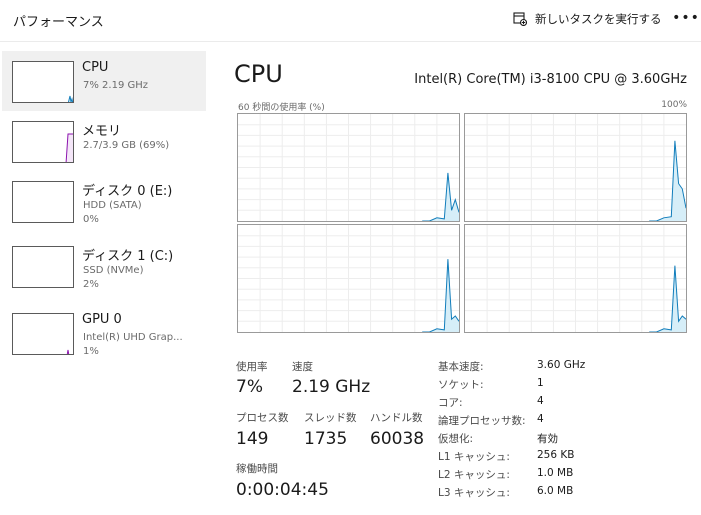 The width and height of the screenshot is (701, 515). I want to click on sidebar-item-gpu-0: GPU 0 Intel(R) UHD Grap... 1%, so click(104, 333).